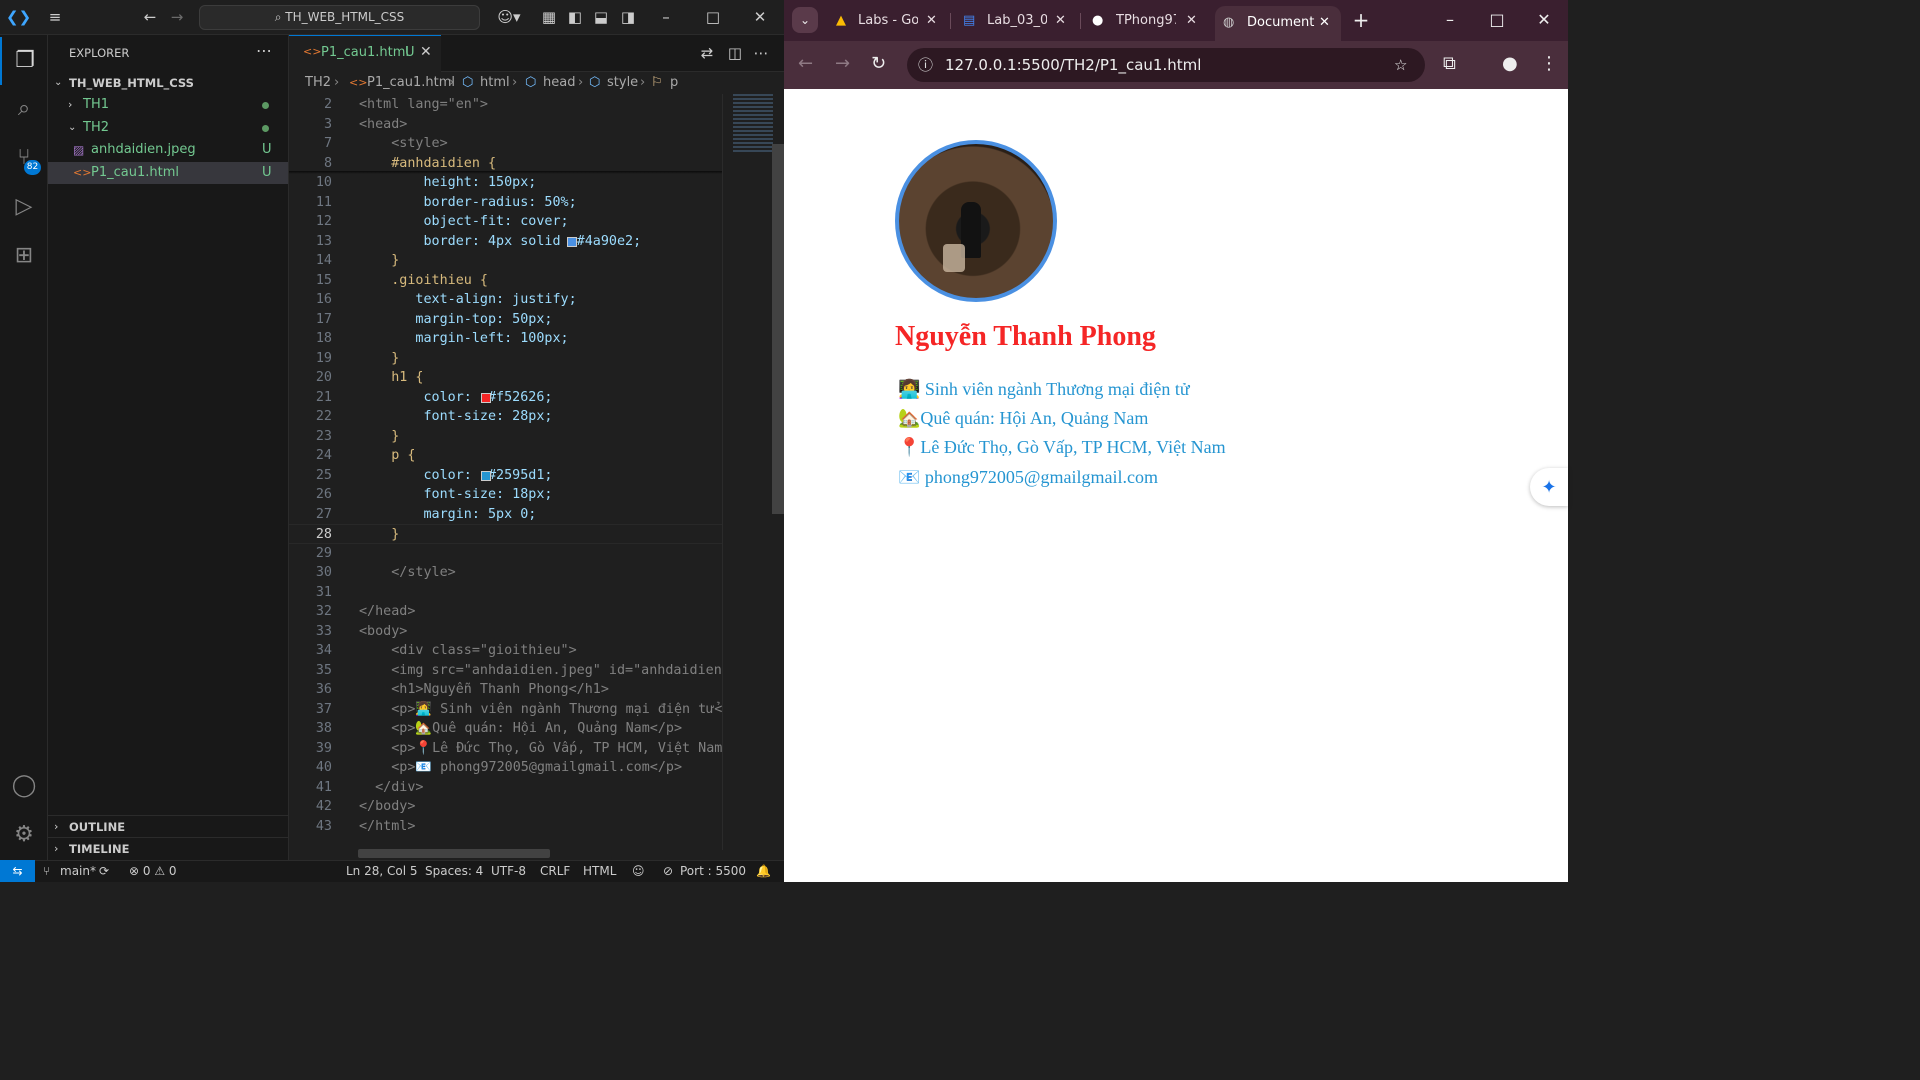  What do you see at coordinates (505, 378) in the screenshot?
I see `code-line: 20 h1 {` at bounding box center [505, 378].